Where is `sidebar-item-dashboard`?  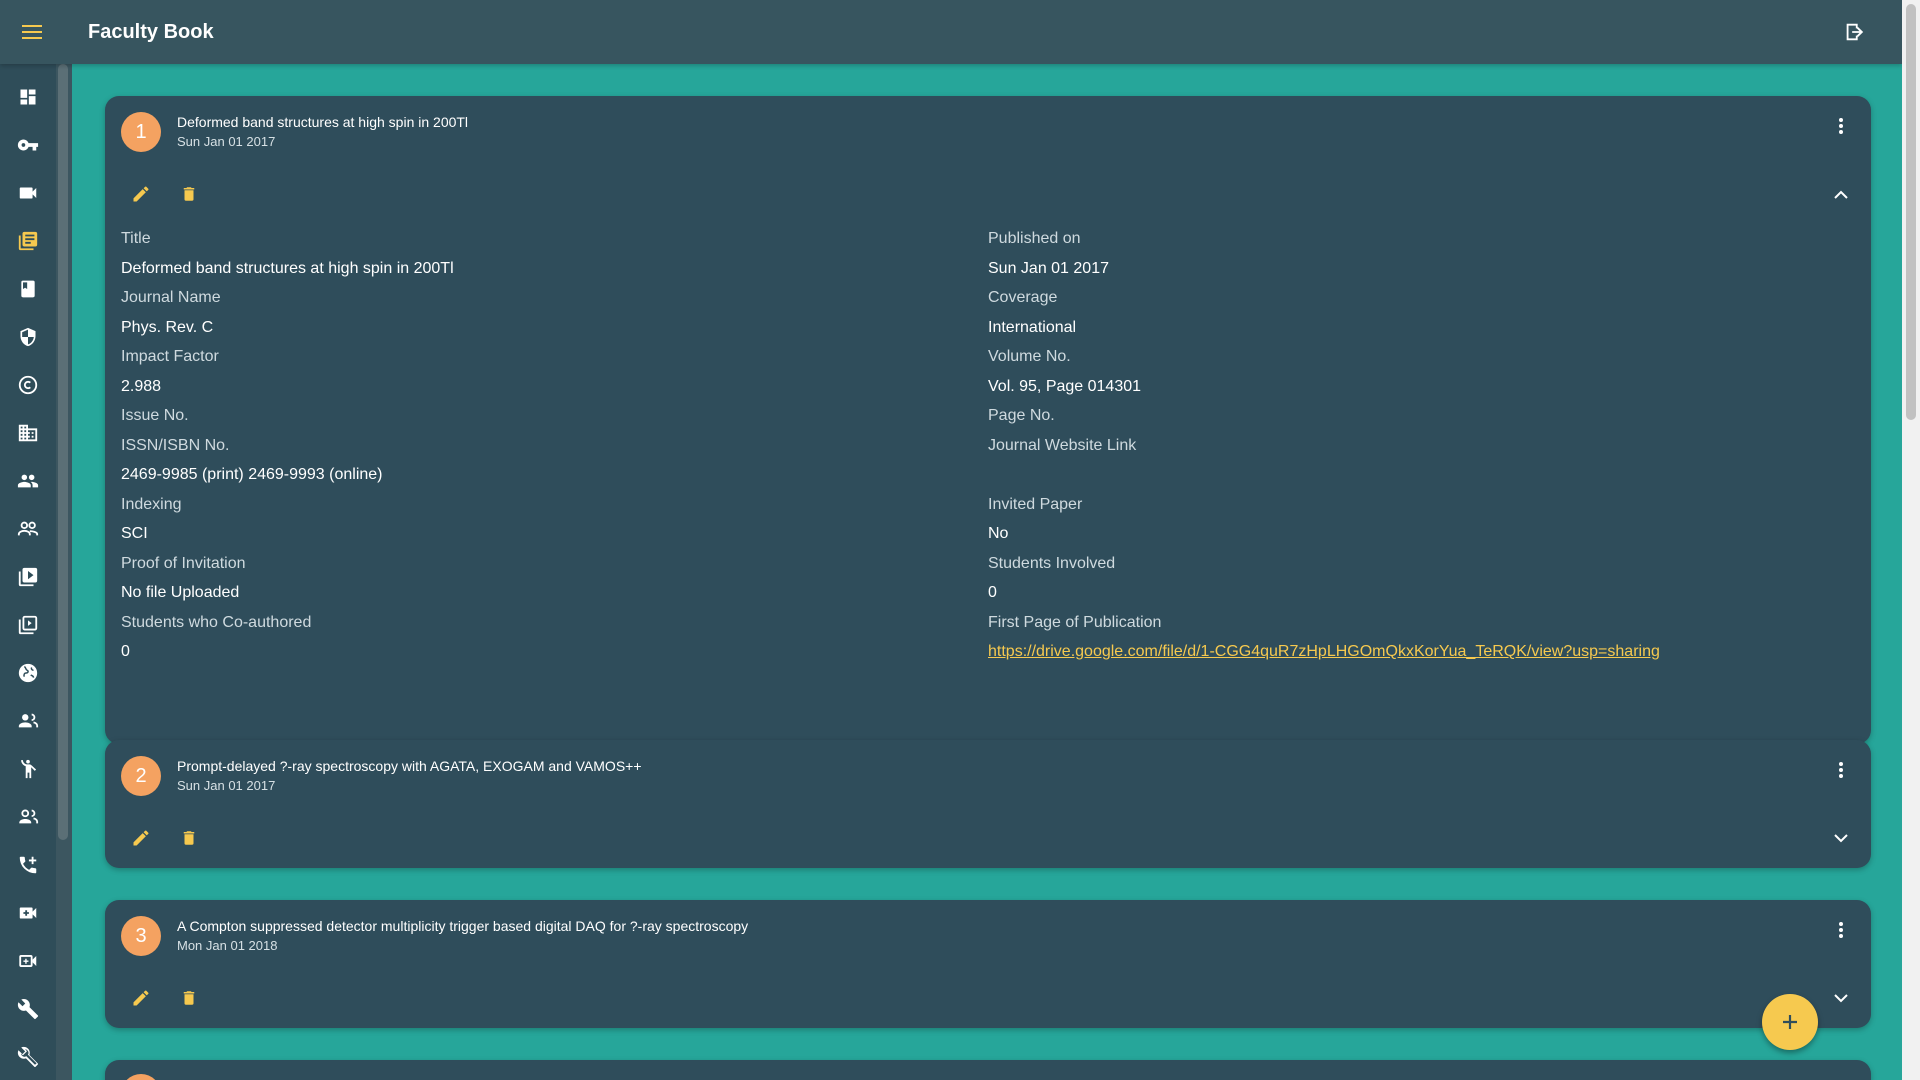
sidebar-item-dashboard is located at coordinates (28, 97).